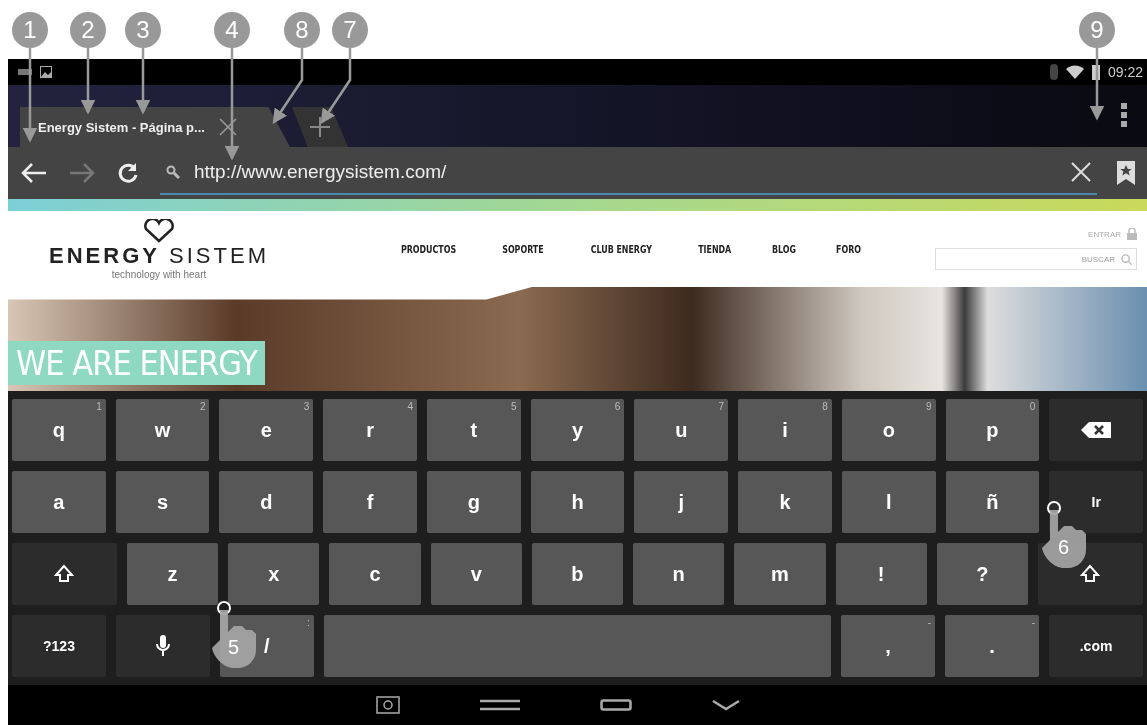 The height and width of the screenshot is (725, 1147). What do you see at coordinates (308, 622) in the screenshot?
I see `key-hint: :` at bounding box center [308, 622].